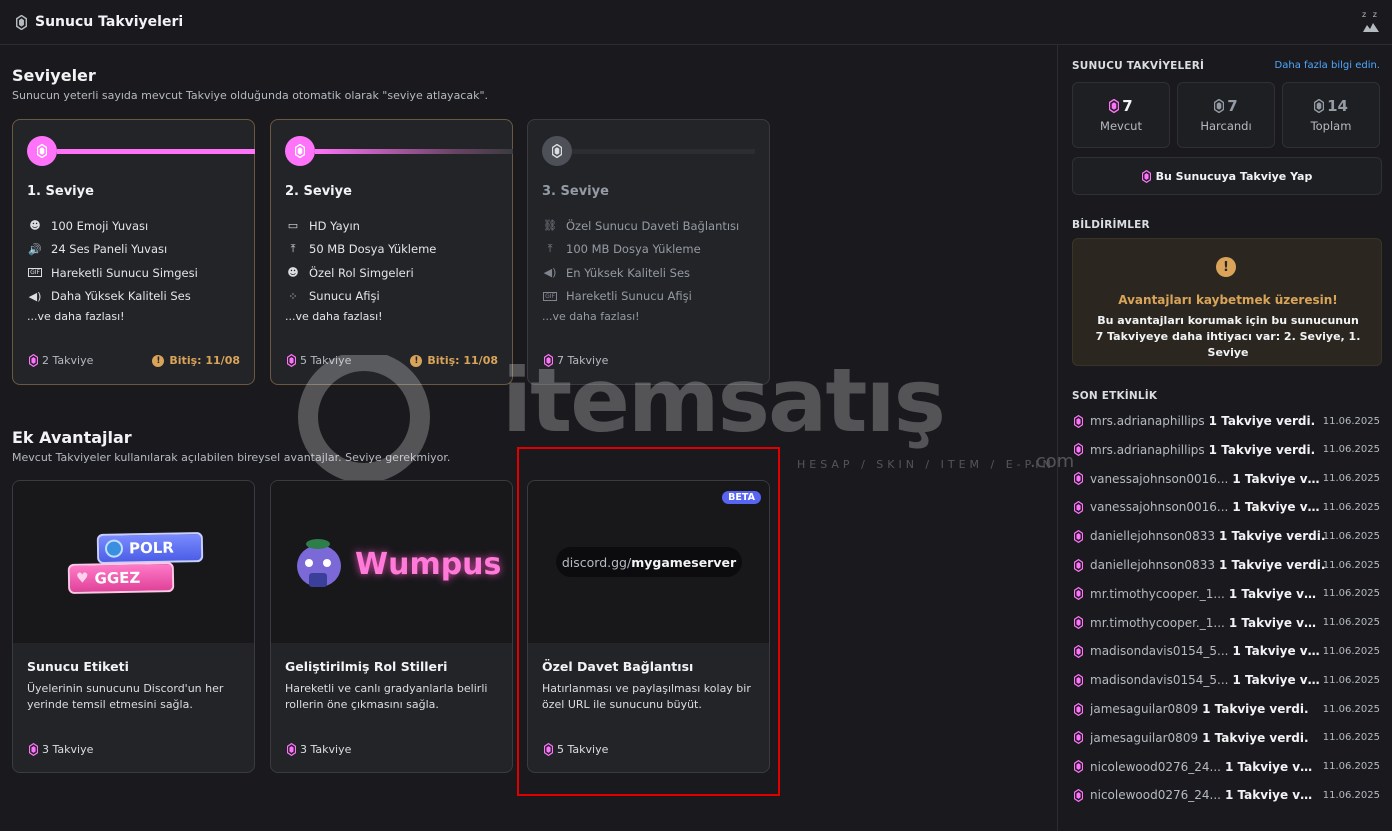 The image size is (1392, 831). I want to click on perk-title: Sunucu Etiketi, so click(78, 666).